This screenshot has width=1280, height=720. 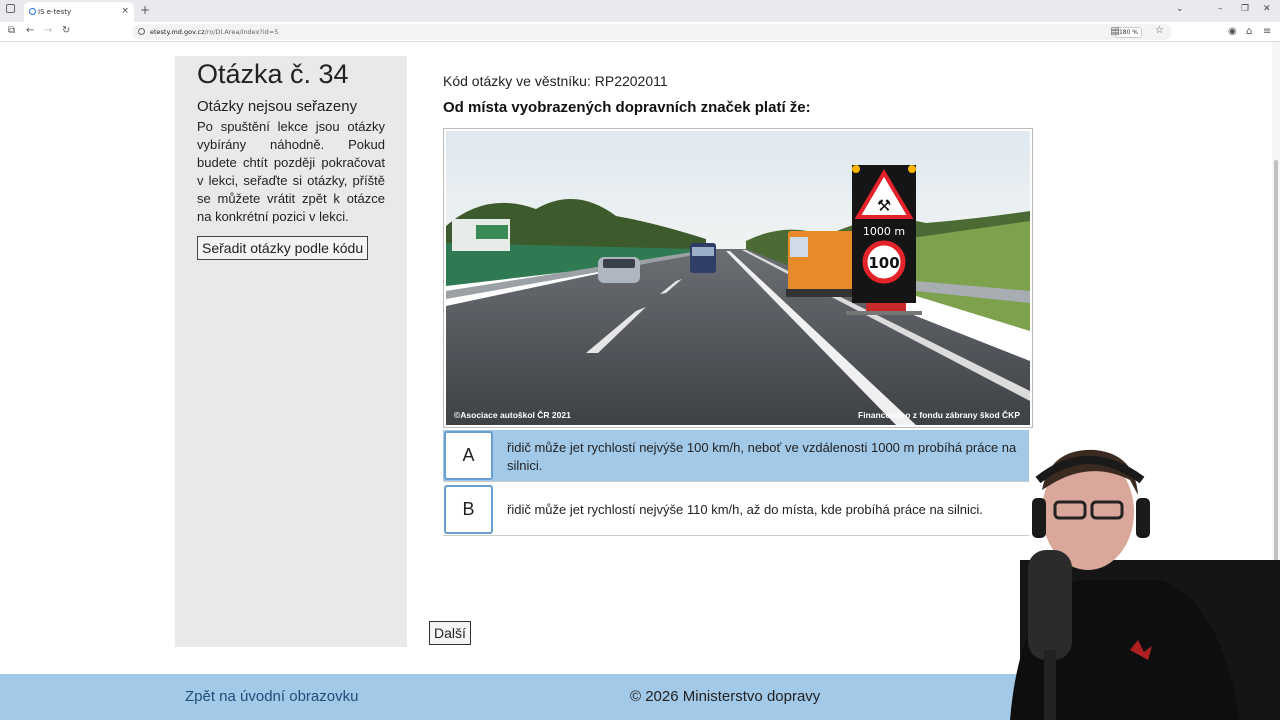 I want to click on question-code: Kód otázky ve věstníku: RP2202011, so click(x=555, y=81).